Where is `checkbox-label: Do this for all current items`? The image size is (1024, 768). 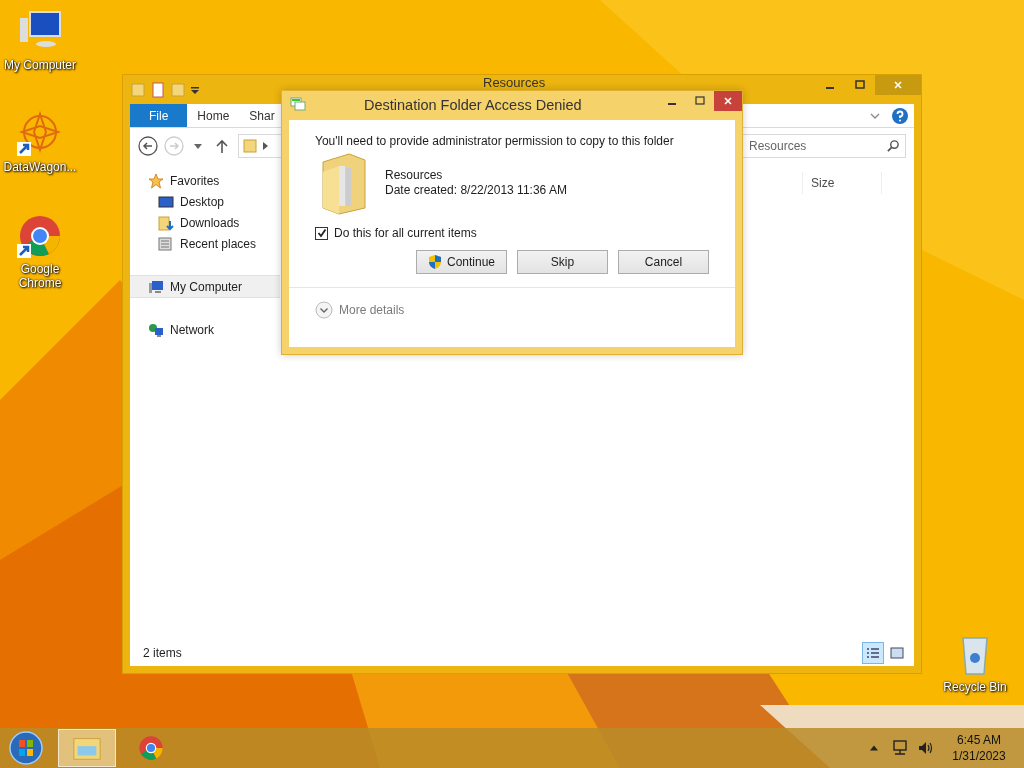 checkbox-label: Do this for all current items is located at coordinates (405, 233).